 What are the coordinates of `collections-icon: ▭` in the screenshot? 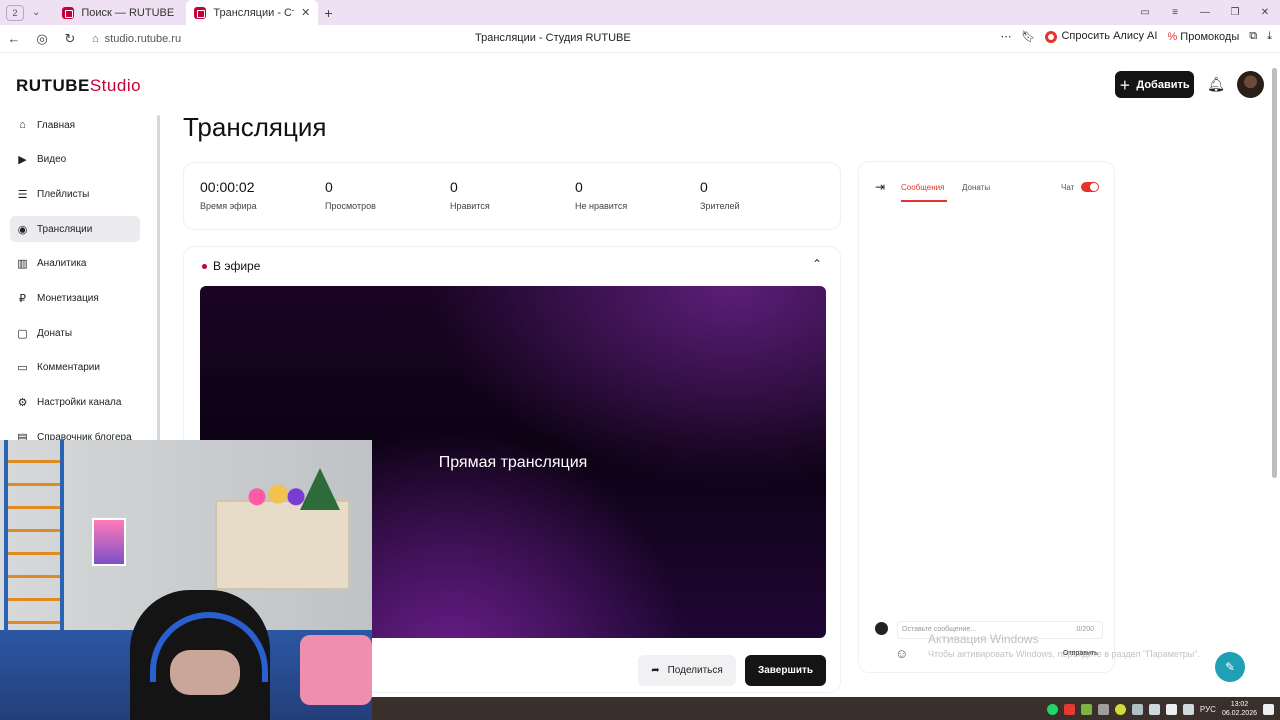 It's located at (1145, 12).